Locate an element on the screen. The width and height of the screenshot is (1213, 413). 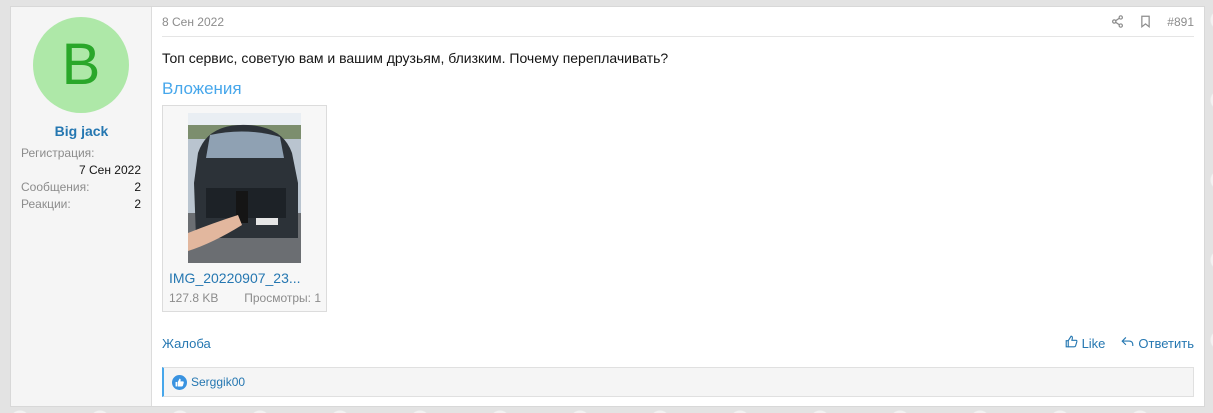
post-number-link: #891 is located at coordinates (1180, 22).